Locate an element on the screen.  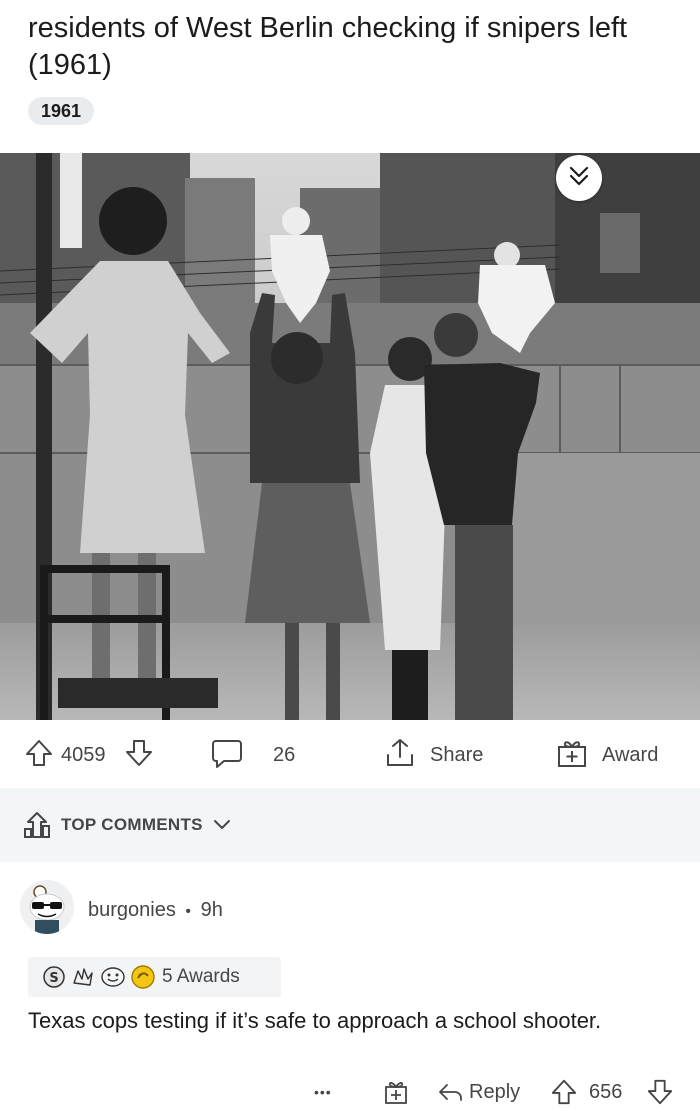
collapse-icon is located at coordinates (579, 178).